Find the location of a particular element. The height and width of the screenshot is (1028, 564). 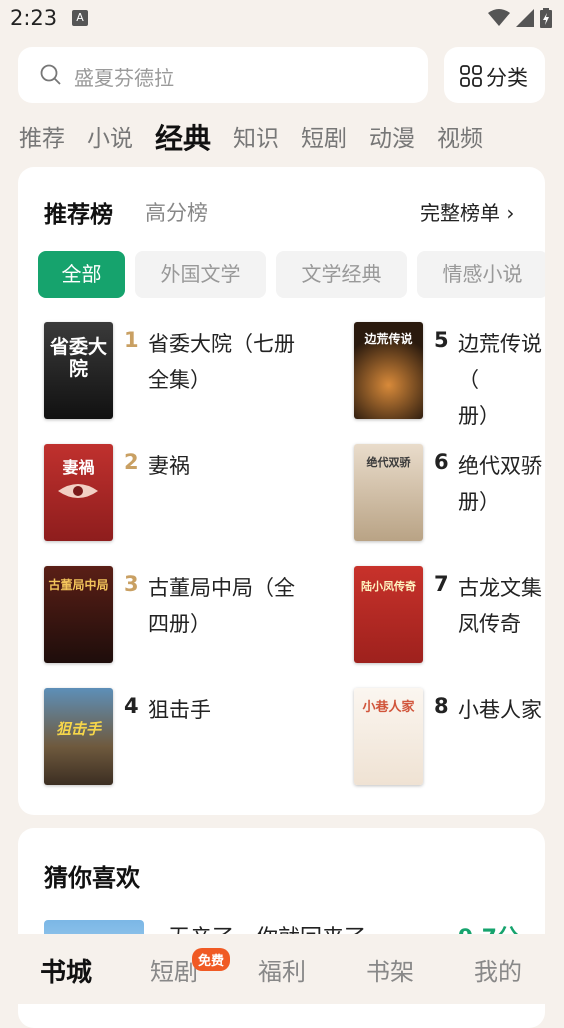

rank-number: 8 is located at coordinates (441, 706).